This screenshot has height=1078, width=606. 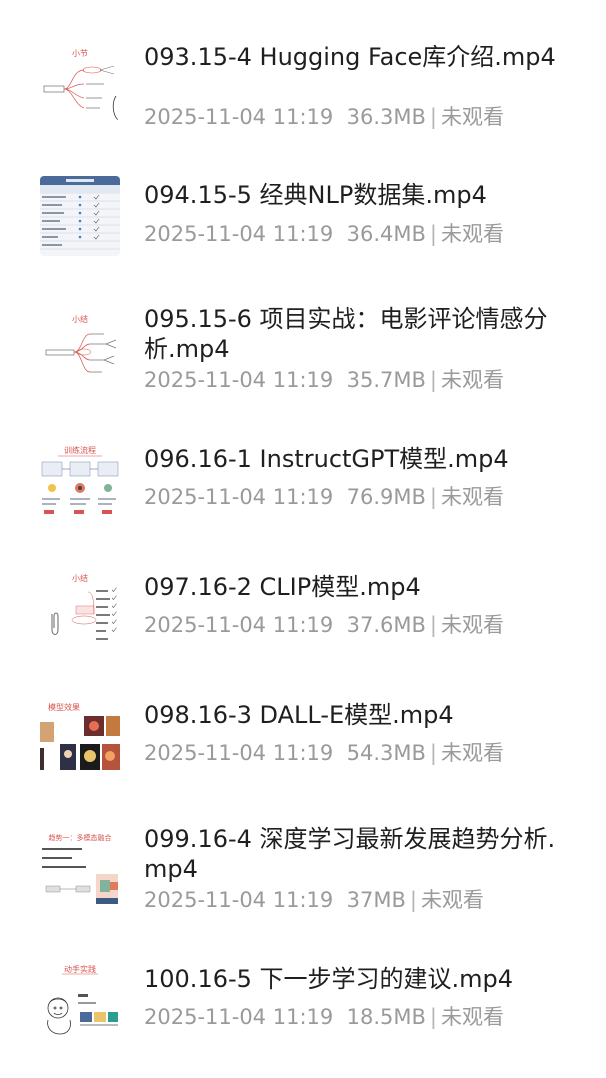 I want to click on video-size: 76.9MB, so click(x=386, y=497).